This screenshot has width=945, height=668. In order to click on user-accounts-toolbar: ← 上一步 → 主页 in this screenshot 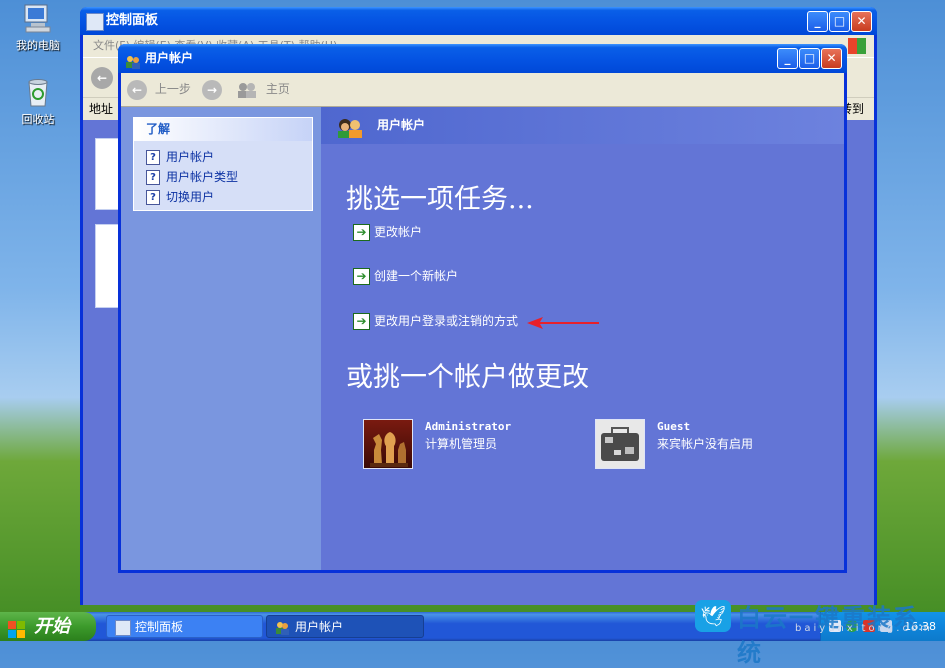, I will do `click(482, 90)`.